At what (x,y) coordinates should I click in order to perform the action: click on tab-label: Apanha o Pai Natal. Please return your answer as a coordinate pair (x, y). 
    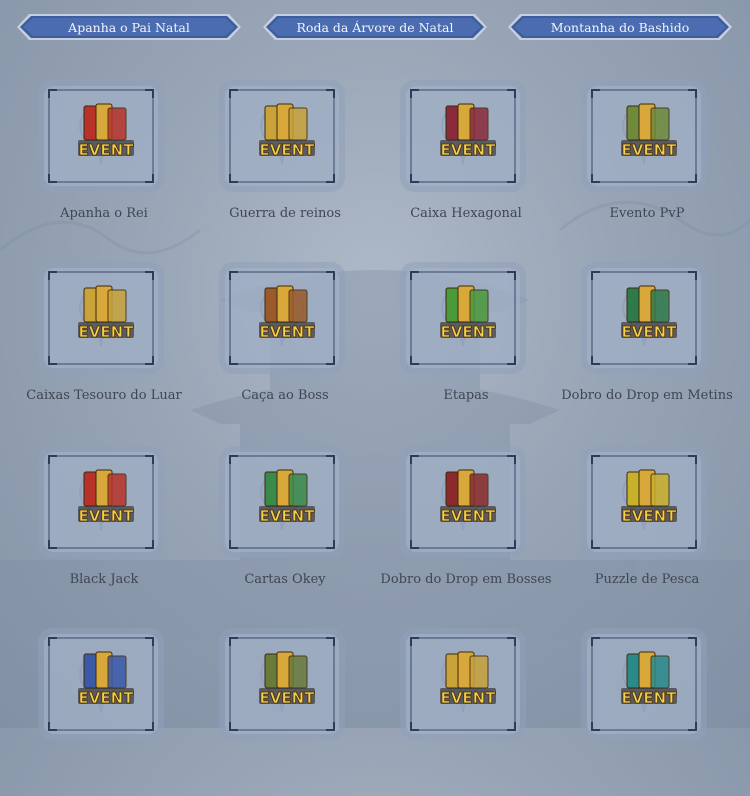
    Looking at the image, I should click on (129, 27).